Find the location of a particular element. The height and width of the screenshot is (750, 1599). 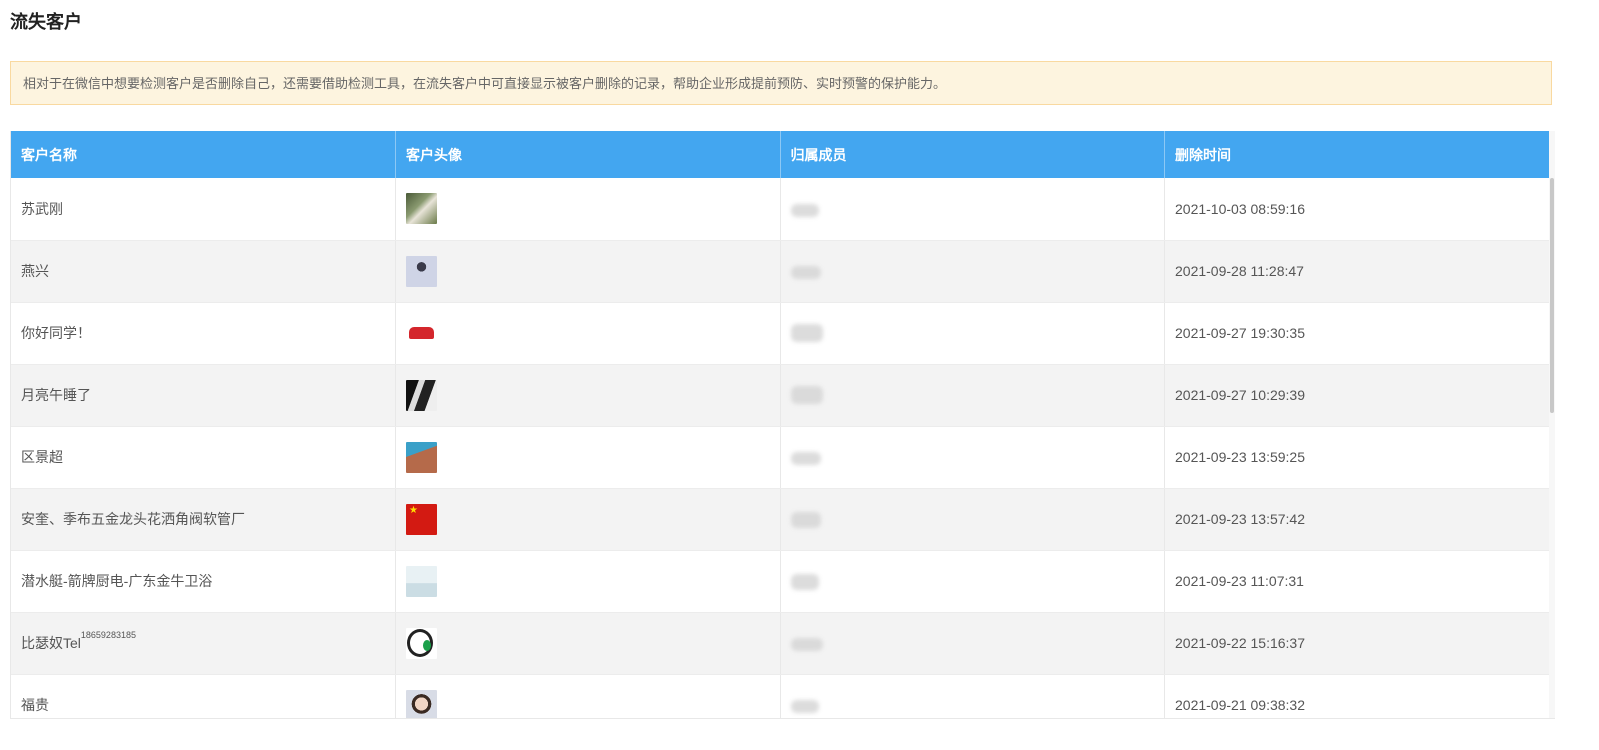

customer-name: 比瑟奴Tel18659283185 is located at coordinates (203, 643).